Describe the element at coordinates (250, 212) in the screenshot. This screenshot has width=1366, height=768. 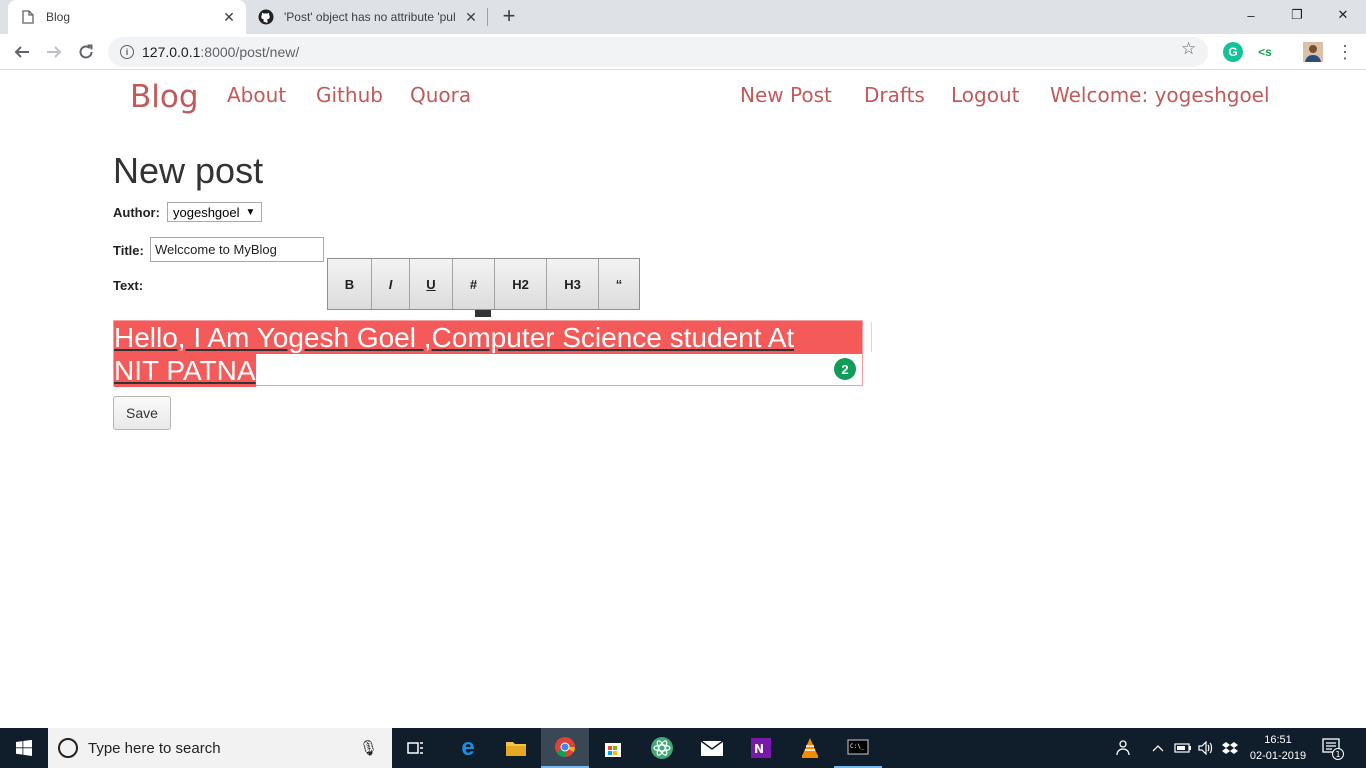
I see `dropdown-arrow-icon: ▼` at that location.